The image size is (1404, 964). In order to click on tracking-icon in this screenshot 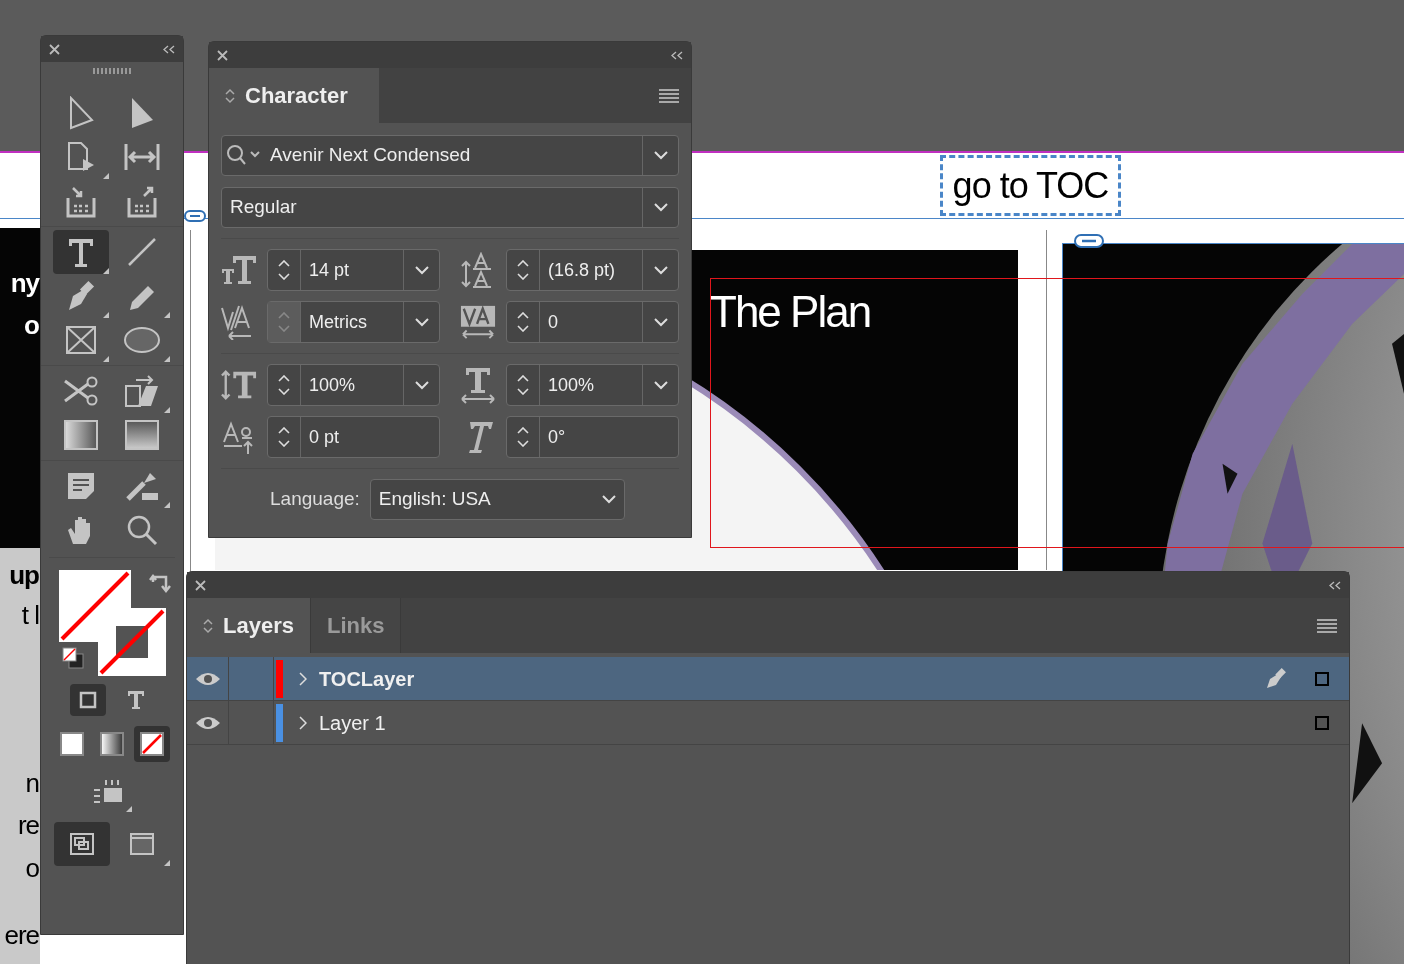, I will do `click(478, 322)`.